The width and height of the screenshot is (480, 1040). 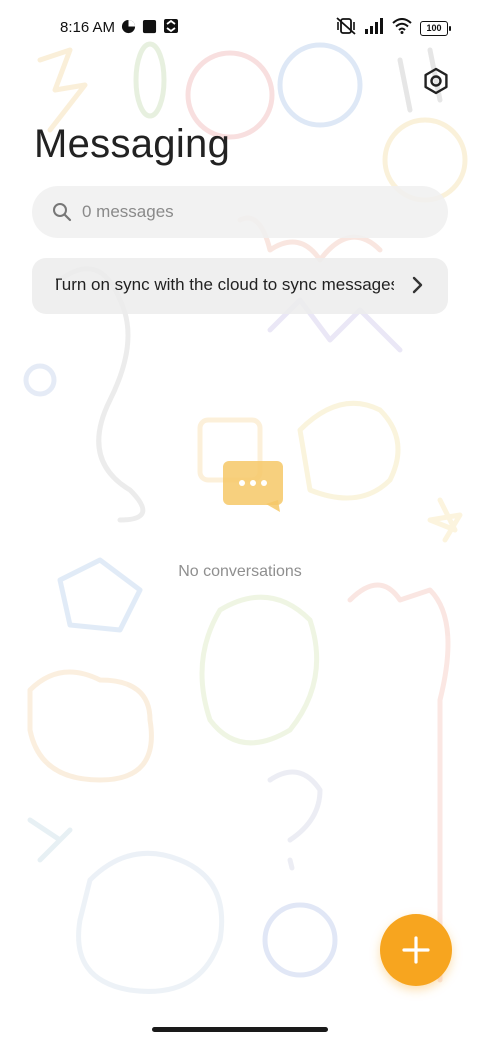 What do you see at coordinates (418, 287) in the screenshot?
I see `chevron-right-icon` at bounding box center [418, 287].